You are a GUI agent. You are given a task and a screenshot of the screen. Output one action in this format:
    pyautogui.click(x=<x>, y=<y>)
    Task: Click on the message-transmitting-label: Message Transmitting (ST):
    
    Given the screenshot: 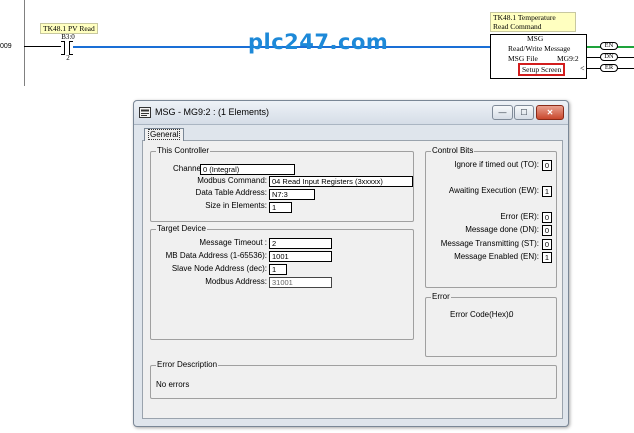 What is the action you would take?
    pyautogui.click(x=489, y=243)
    